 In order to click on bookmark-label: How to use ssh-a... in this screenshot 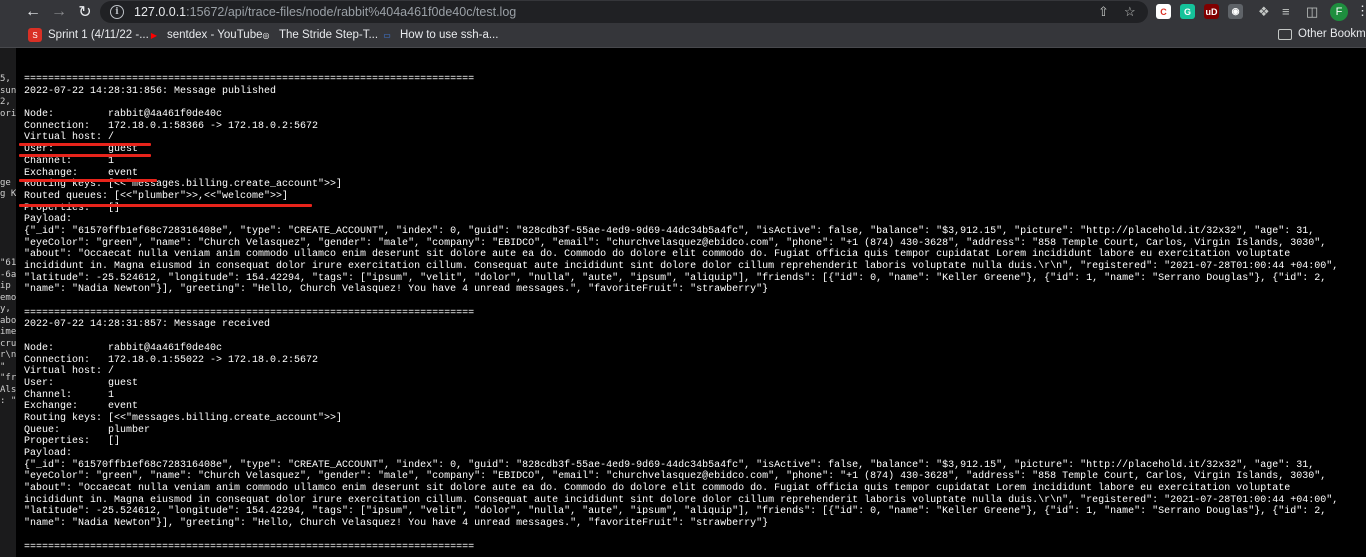, I will do `click(449, 35)`.